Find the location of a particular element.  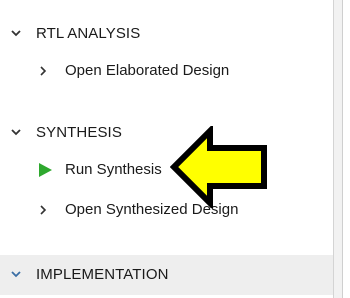

section-implementation: IMPLEMENTATION is located at coordinates (166, 275).